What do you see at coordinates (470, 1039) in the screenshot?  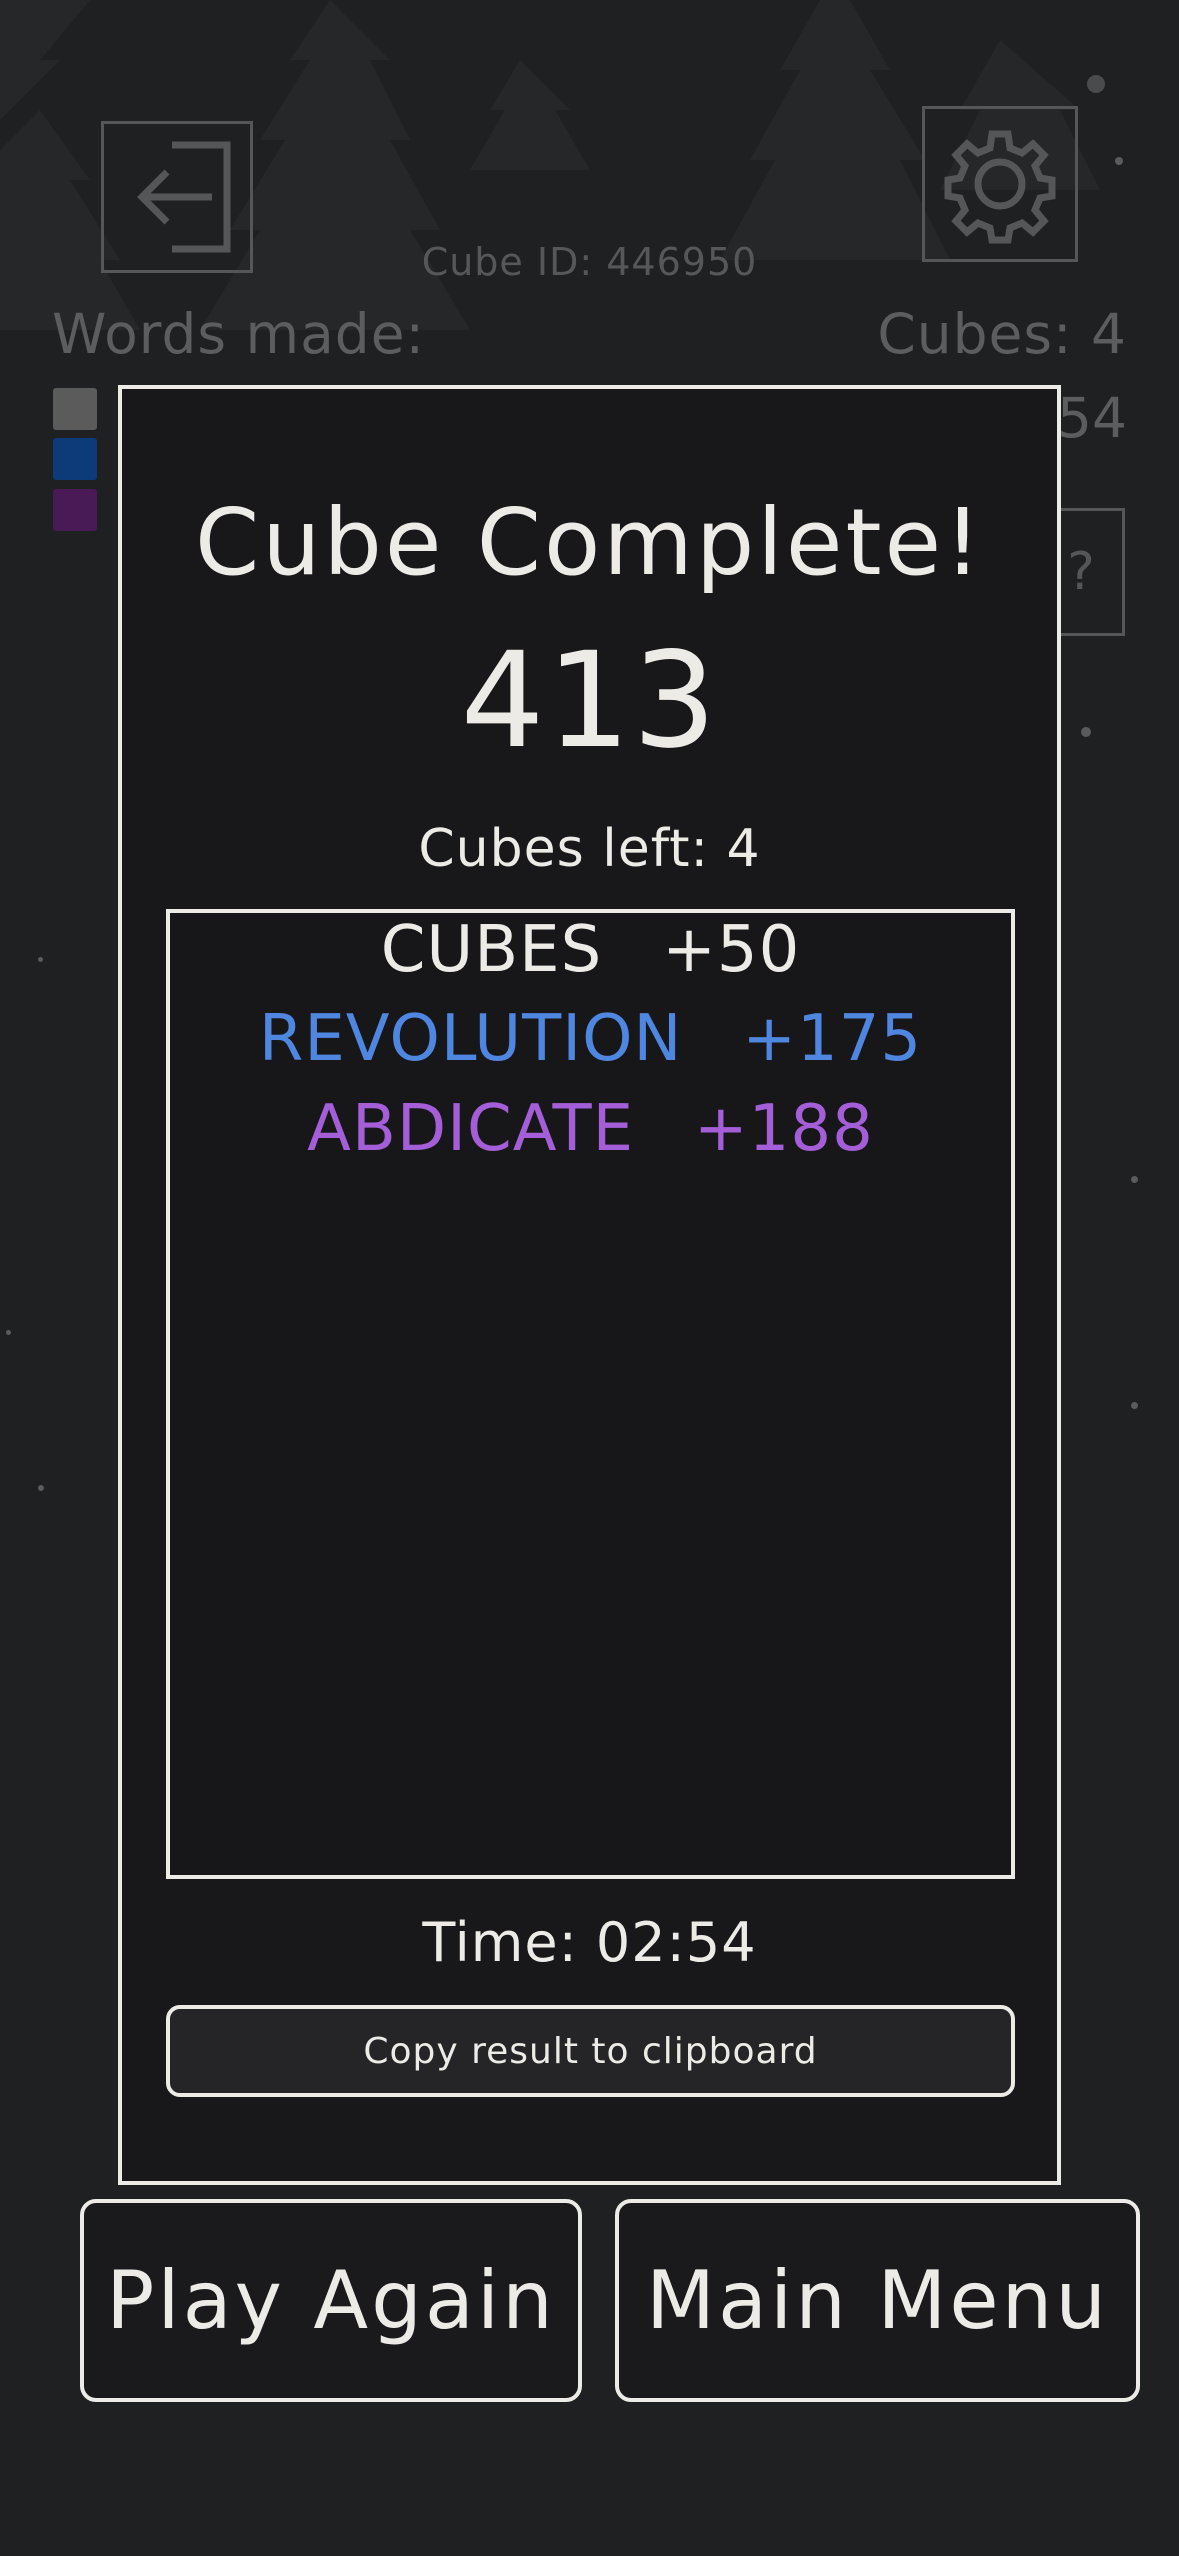 I see `word-text: REVOLUTION` at bounding box center [470, 1039].